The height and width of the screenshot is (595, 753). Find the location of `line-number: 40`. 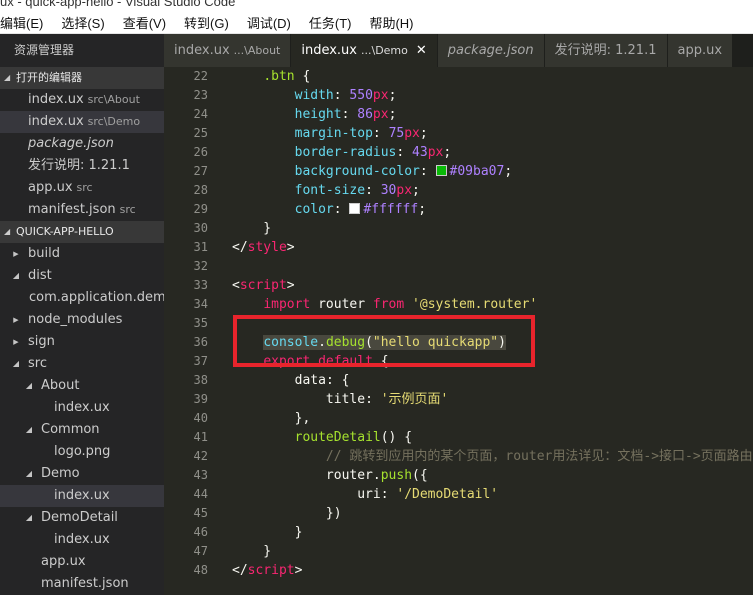

line-number: 40 is located at coordinates (200, 418).